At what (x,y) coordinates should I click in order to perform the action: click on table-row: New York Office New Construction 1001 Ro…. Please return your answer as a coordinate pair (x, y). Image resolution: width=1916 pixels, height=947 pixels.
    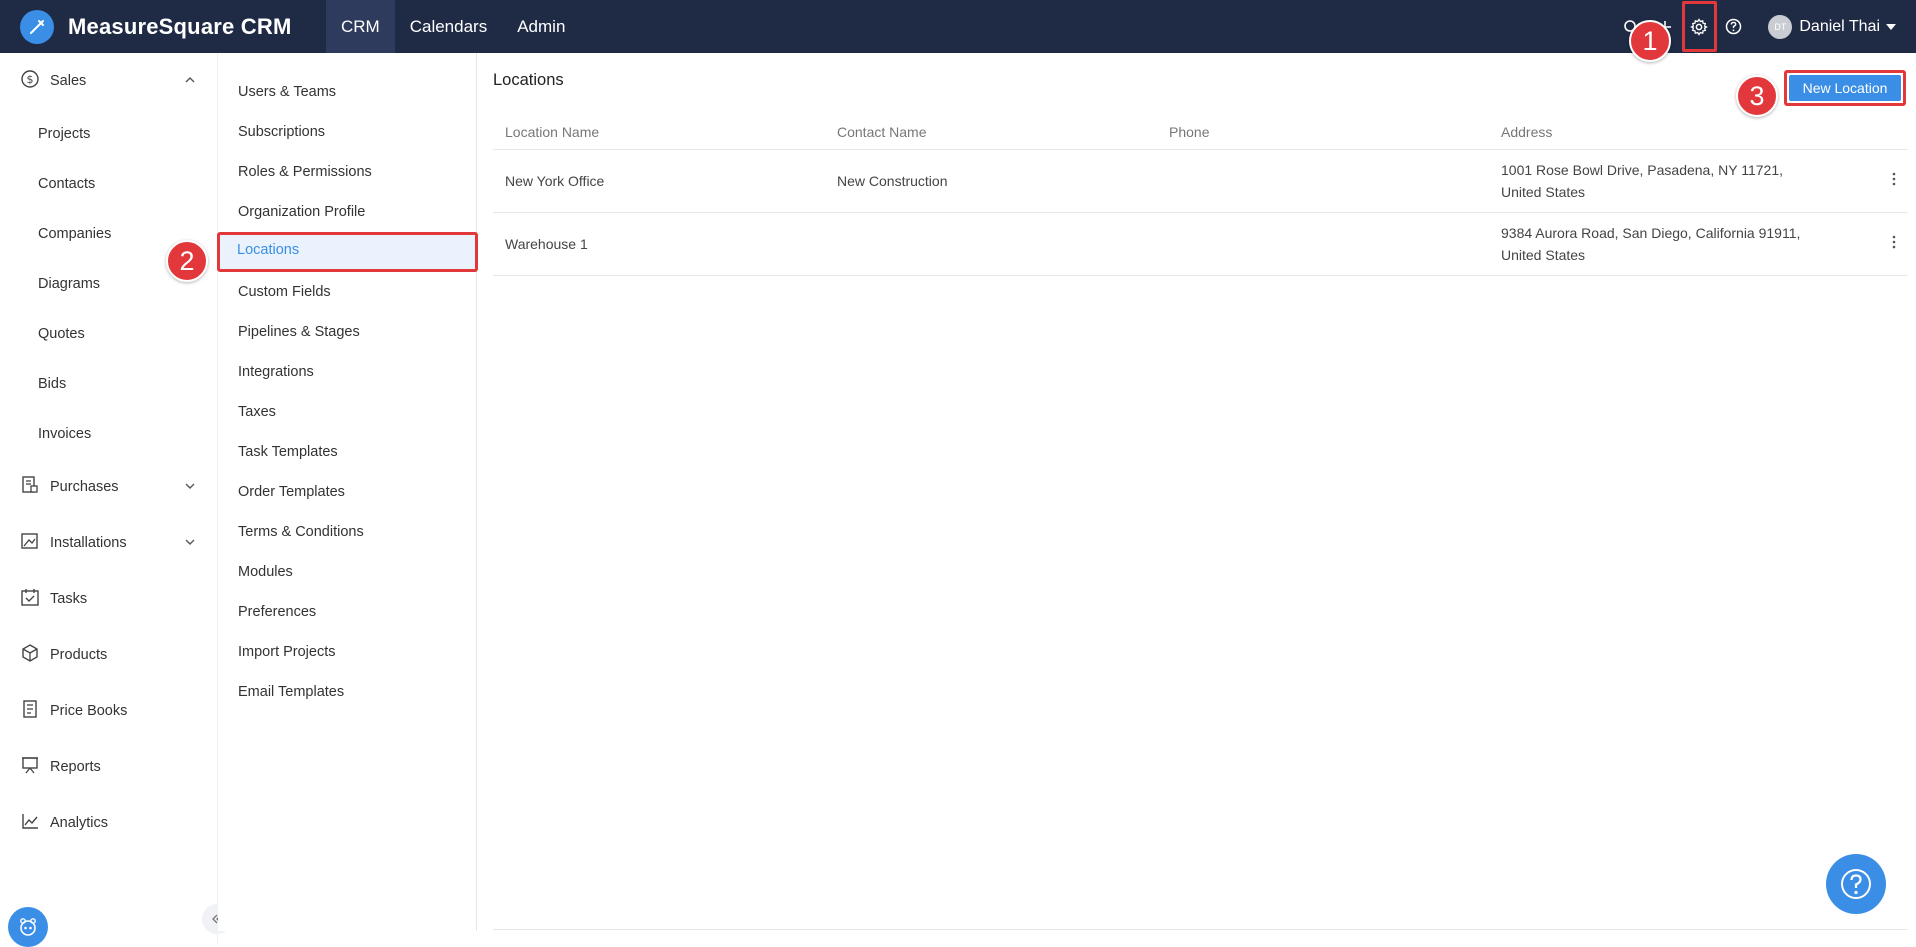
    Looking at the image, I should click on (1200, 181).